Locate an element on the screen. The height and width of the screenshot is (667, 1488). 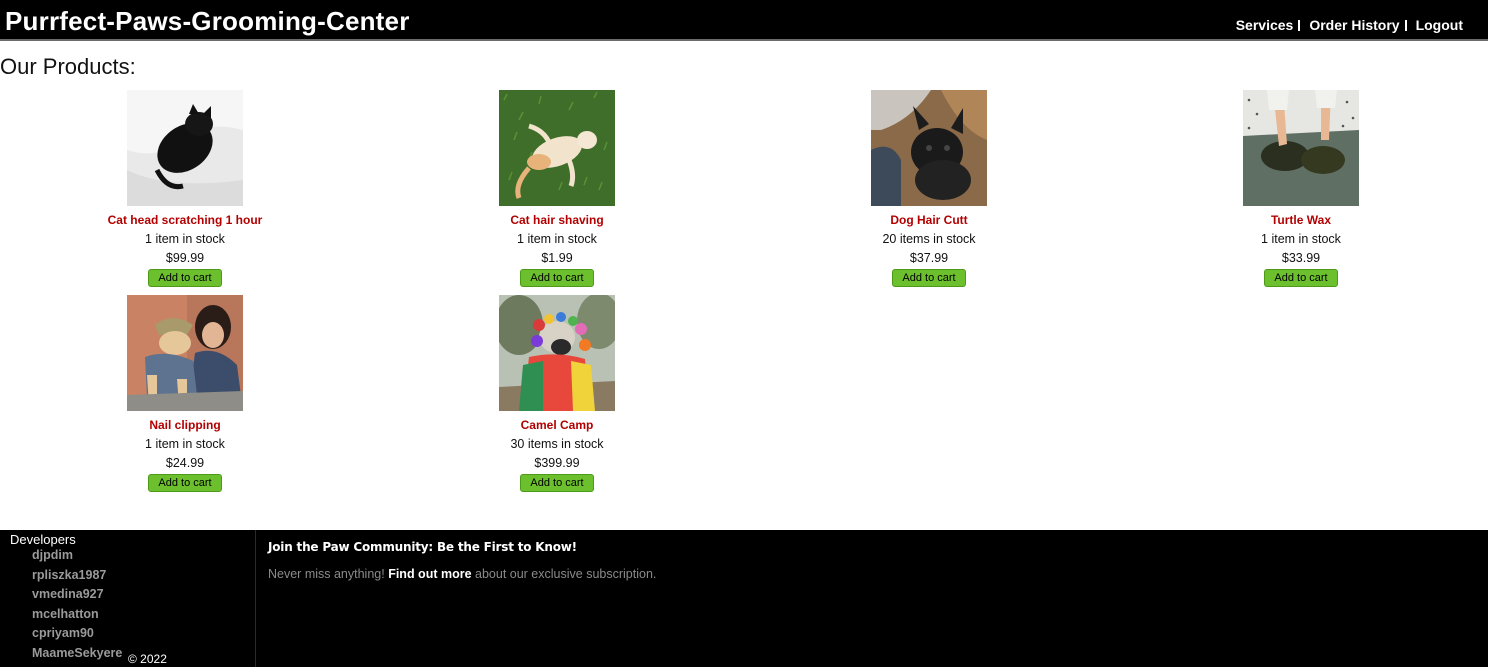
nav-order-history-link: Order History is located at coordinates (1354, 25).